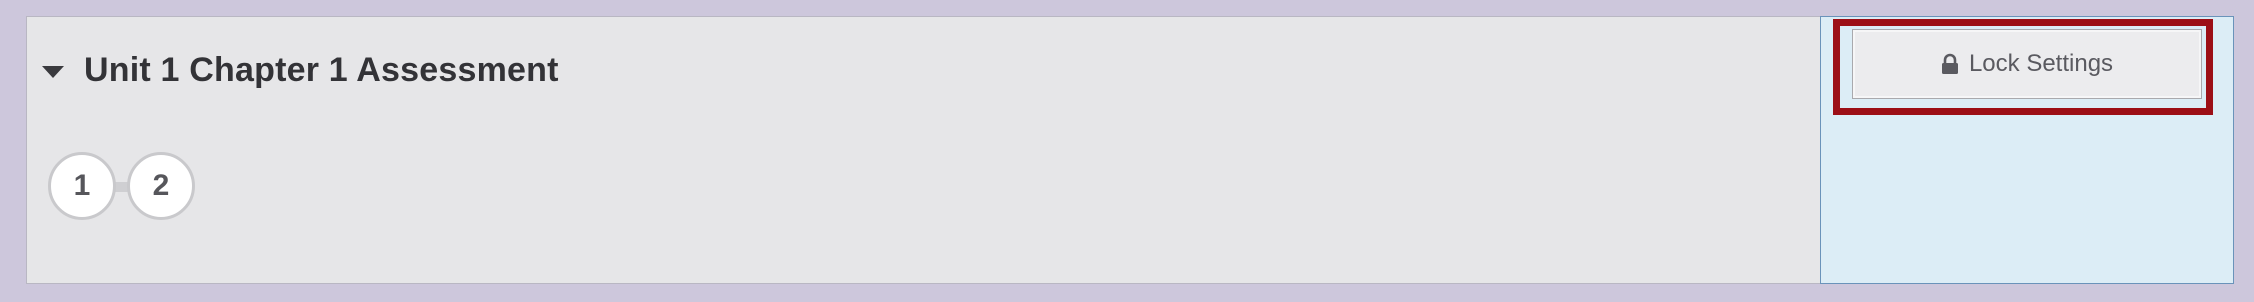  What do you see at coordinates (161, 186) in the screenshot?
I see `step-2: 2` at bounding box center [161, 186].